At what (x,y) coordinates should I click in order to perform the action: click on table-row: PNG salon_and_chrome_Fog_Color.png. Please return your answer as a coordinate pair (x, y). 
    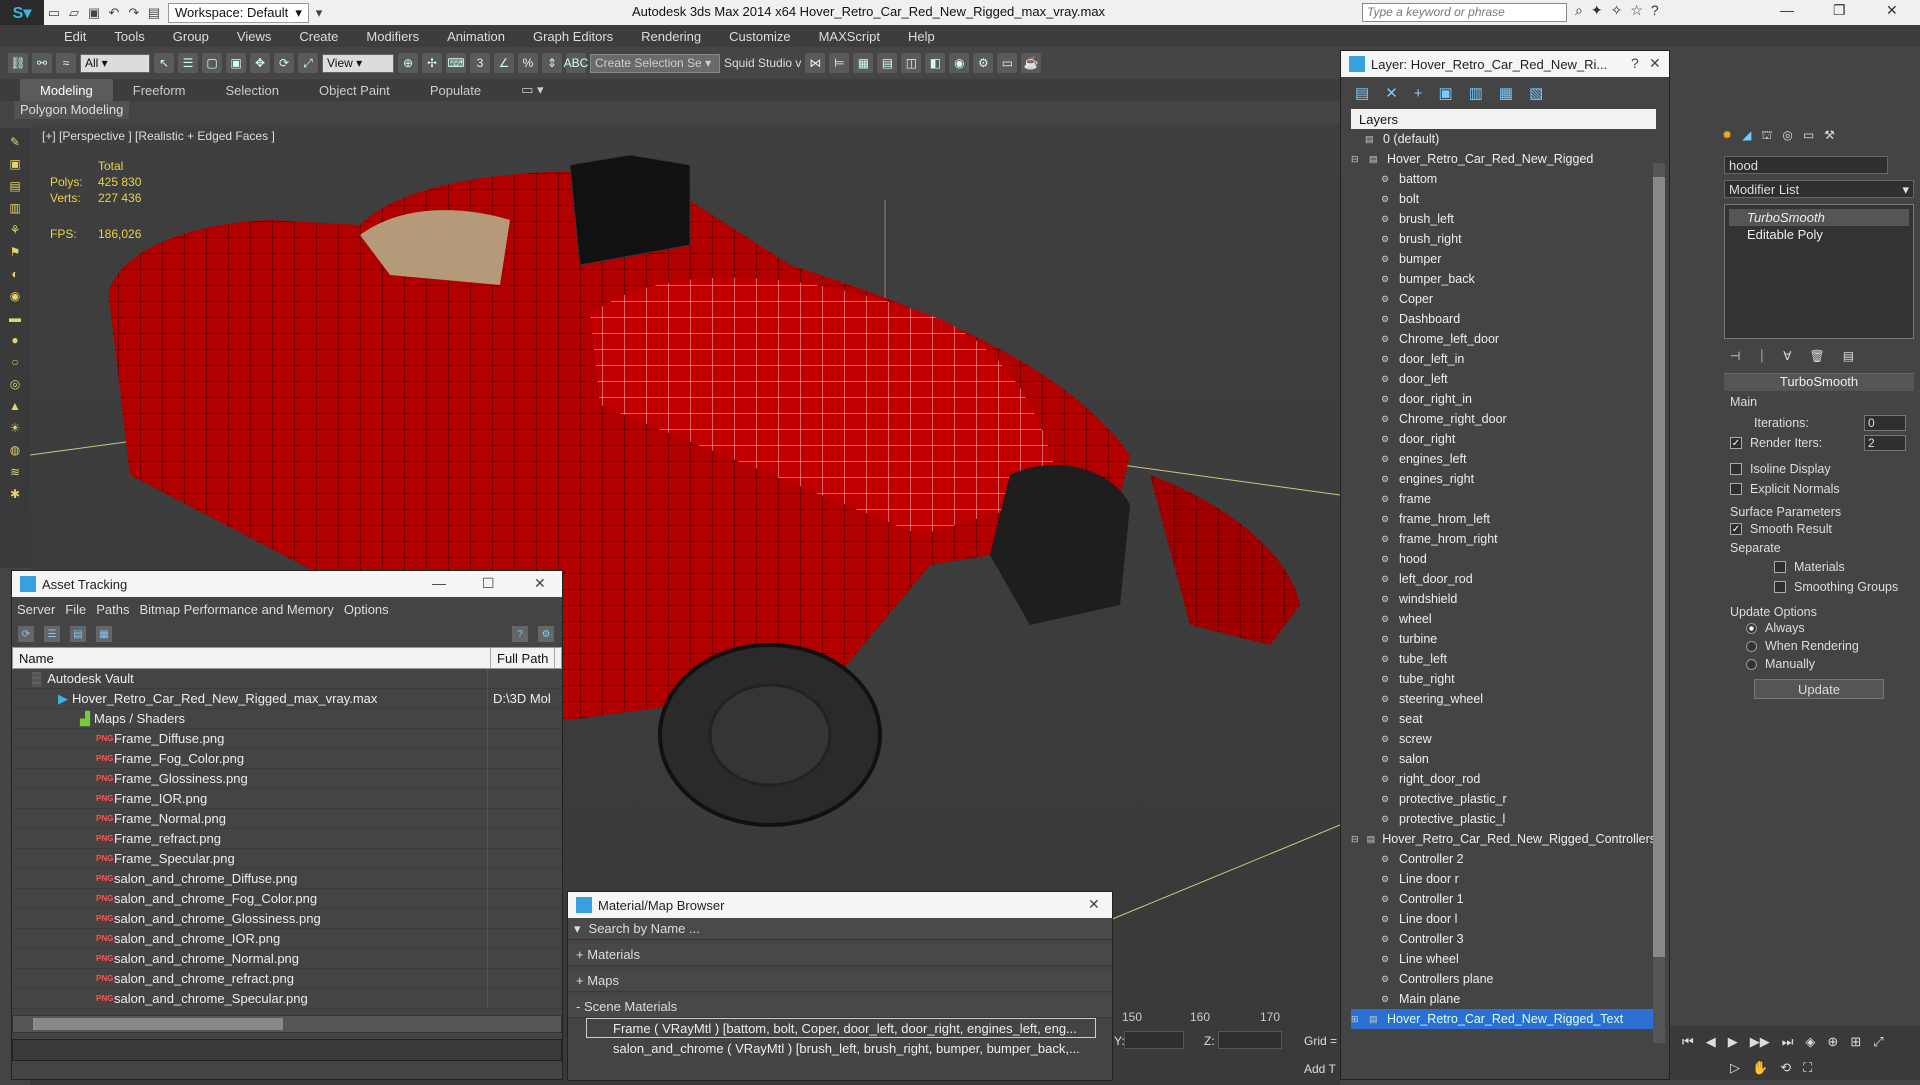
    Looking at the image, I should click on (287, 898).